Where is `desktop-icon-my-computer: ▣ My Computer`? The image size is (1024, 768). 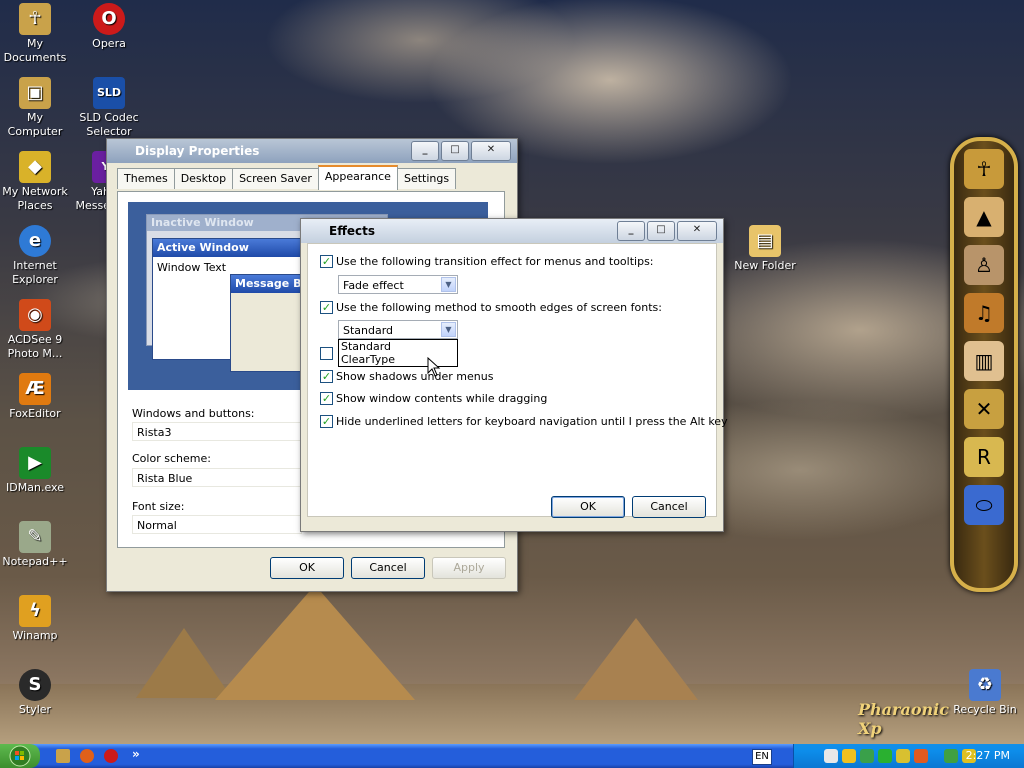 desktop-icon-my-computer: ▣ My Computer is located at coordinates (35, 108).